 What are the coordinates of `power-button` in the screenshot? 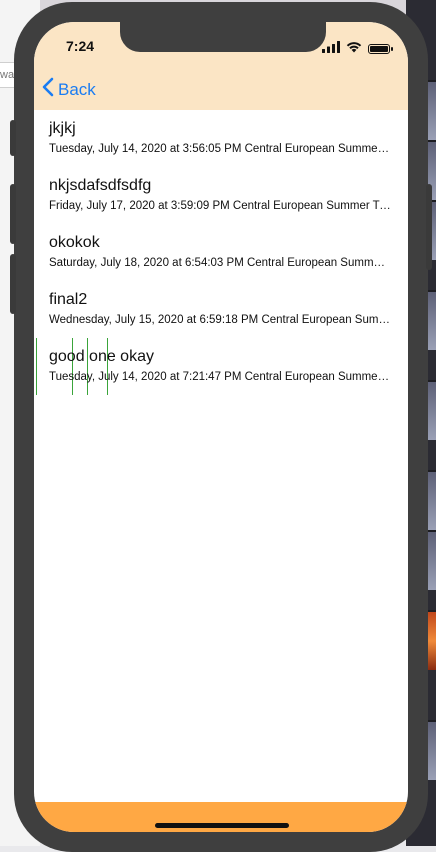 It's located at (429, 227).